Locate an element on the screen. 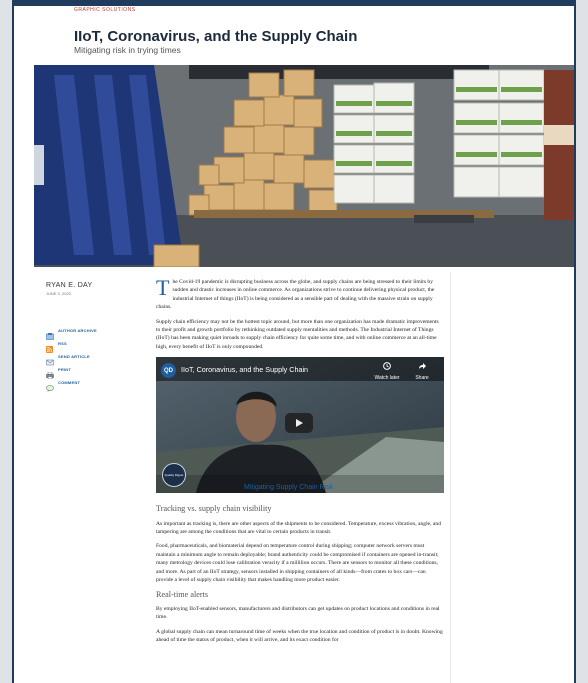 This screenshot has height=683, width=588. video-caption: Mitigating Supply Chain Risk is located at coordinates (289, 488).